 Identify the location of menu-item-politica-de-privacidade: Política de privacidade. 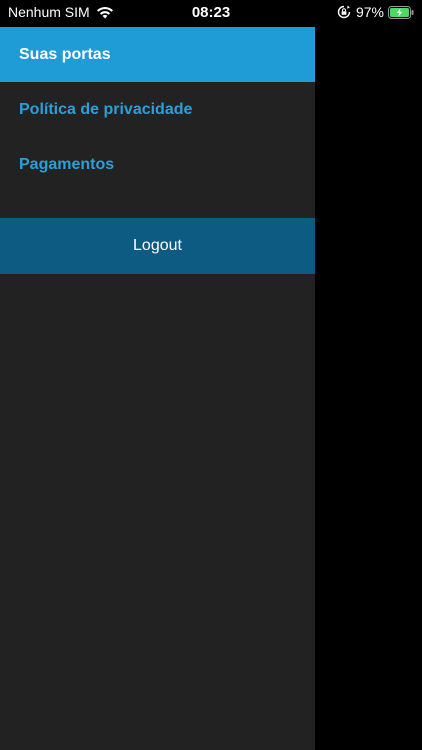
(157, 109).